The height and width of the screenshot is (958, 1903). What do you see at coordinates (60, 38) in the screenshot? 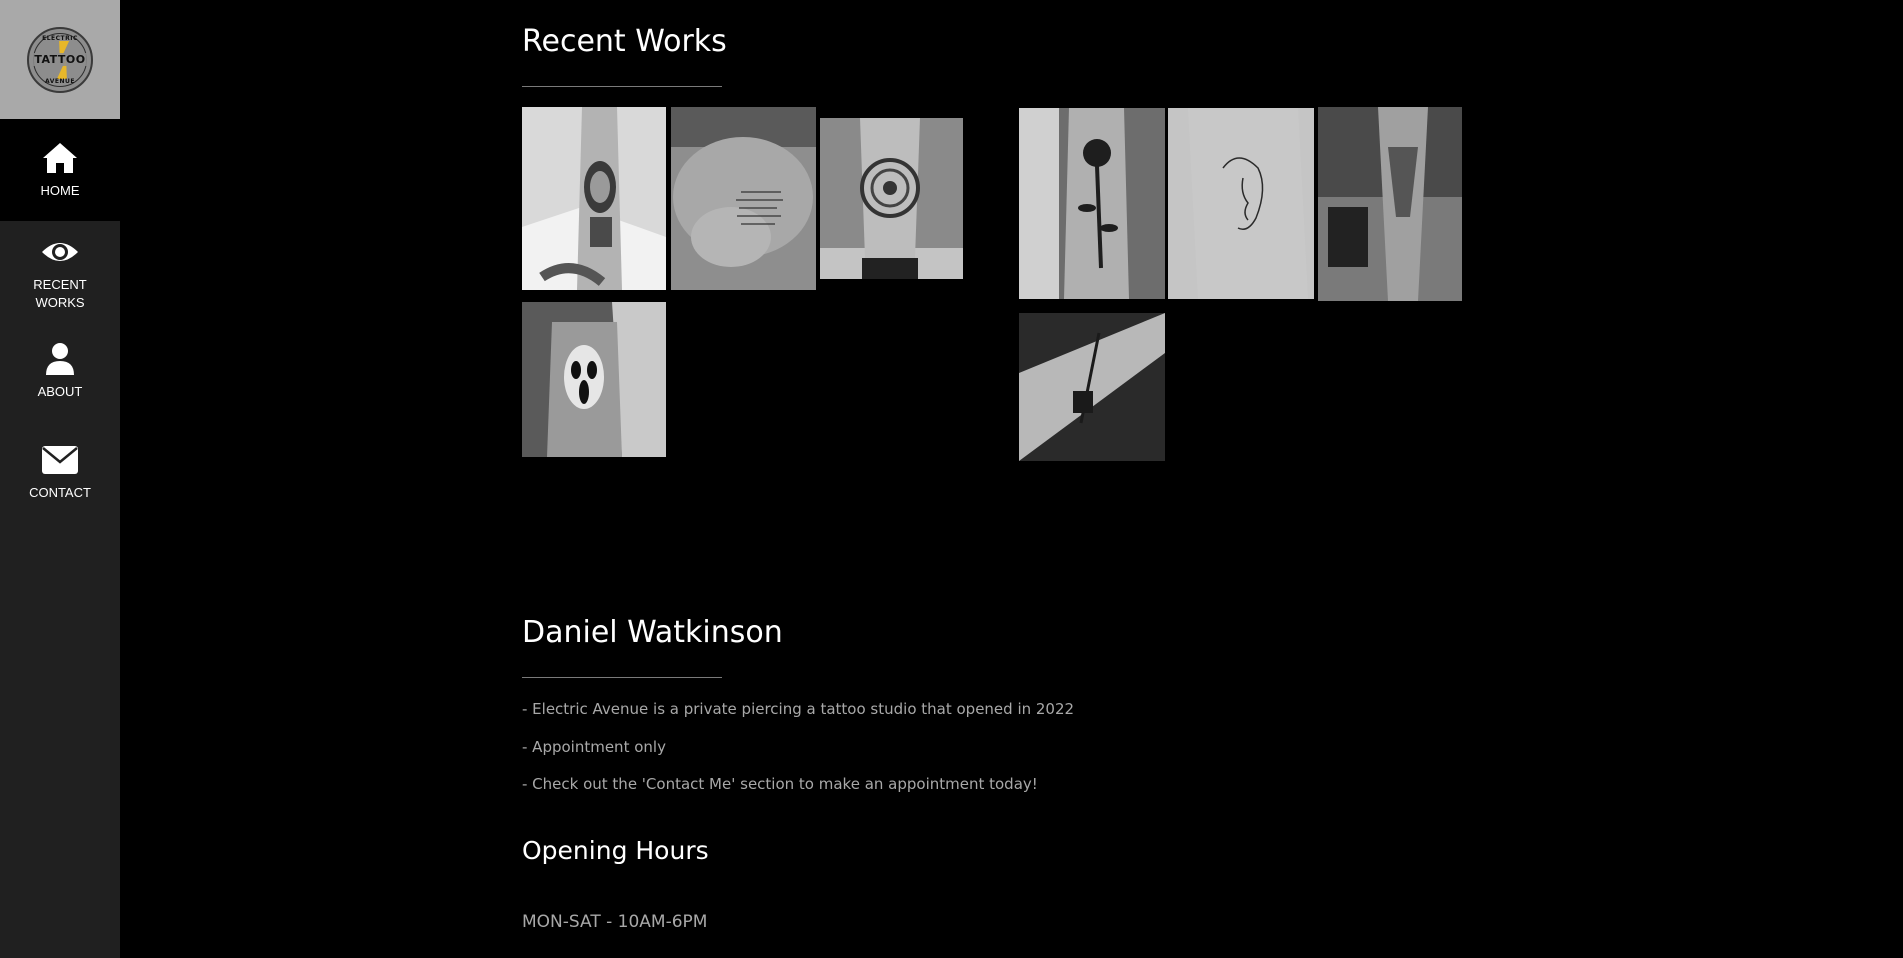
I see `logo-top-text: ELECTRIC` at bounding box center [60, 38].